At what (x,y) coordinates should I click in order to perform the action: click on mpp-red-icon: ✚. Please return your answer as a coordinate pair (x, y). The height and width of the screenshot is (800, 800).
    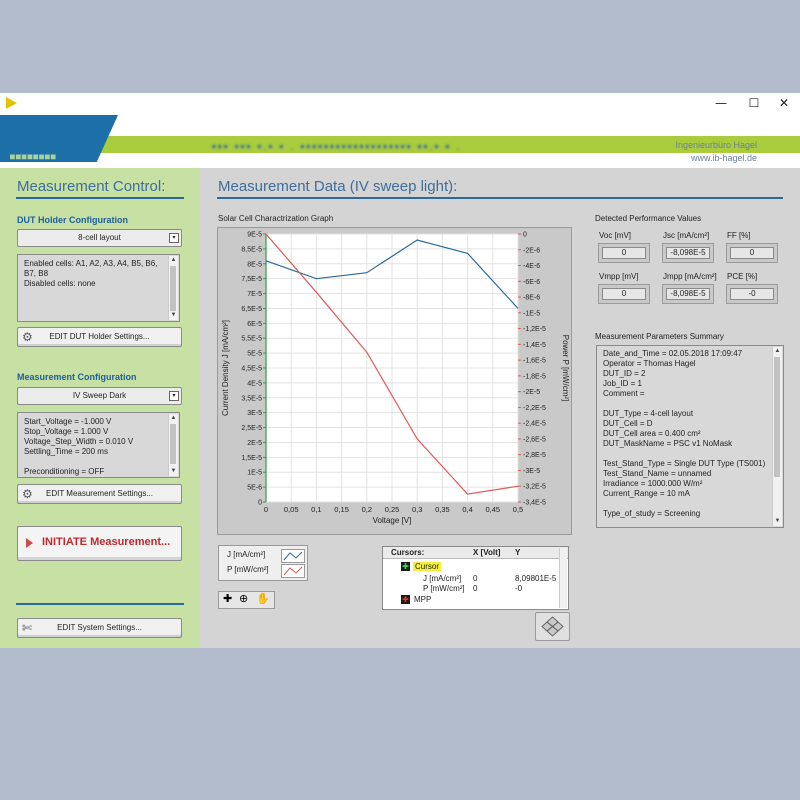
    Looking at the image, I should click on (405, 599).